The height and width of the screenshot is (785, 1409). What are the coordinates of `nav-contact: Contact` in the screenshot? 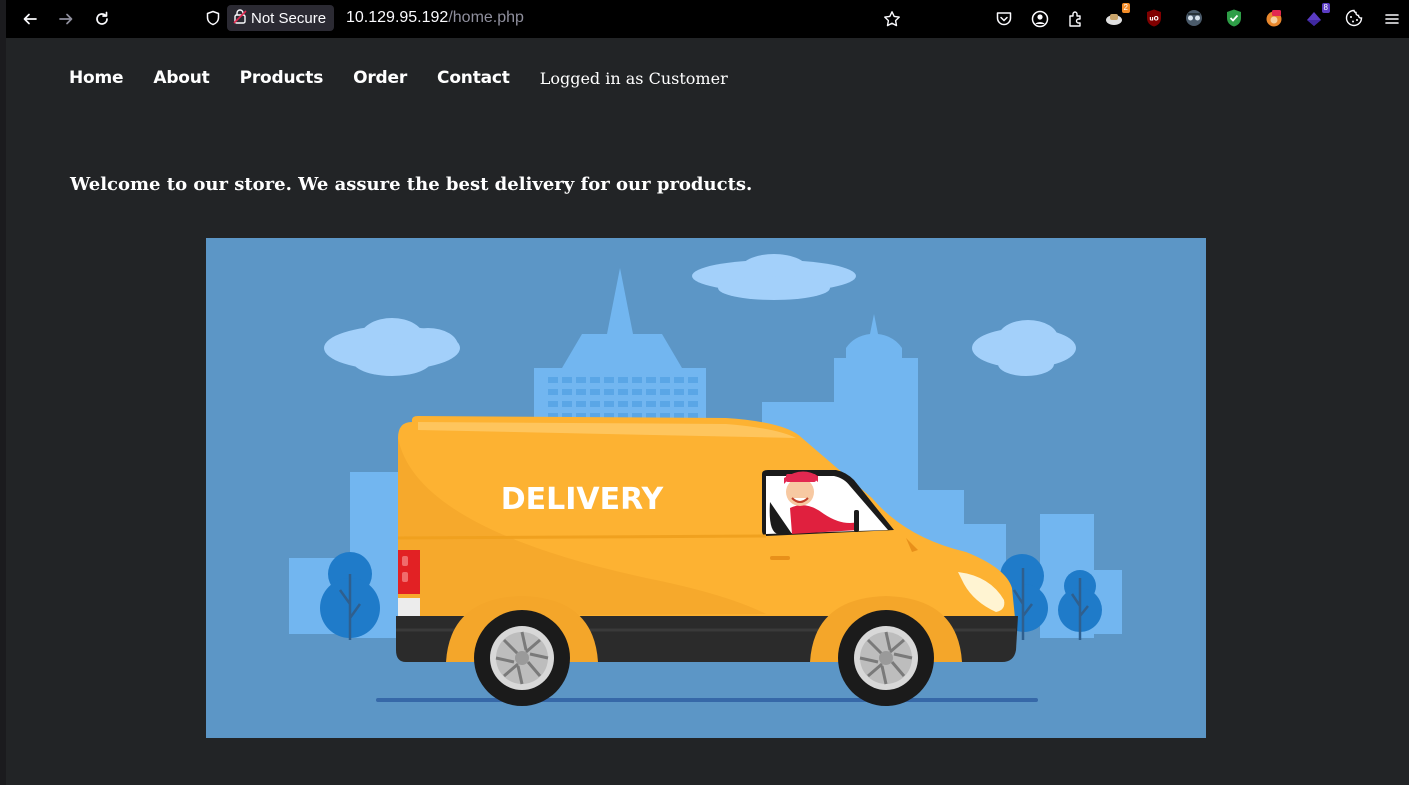 It's located at (473, 78).